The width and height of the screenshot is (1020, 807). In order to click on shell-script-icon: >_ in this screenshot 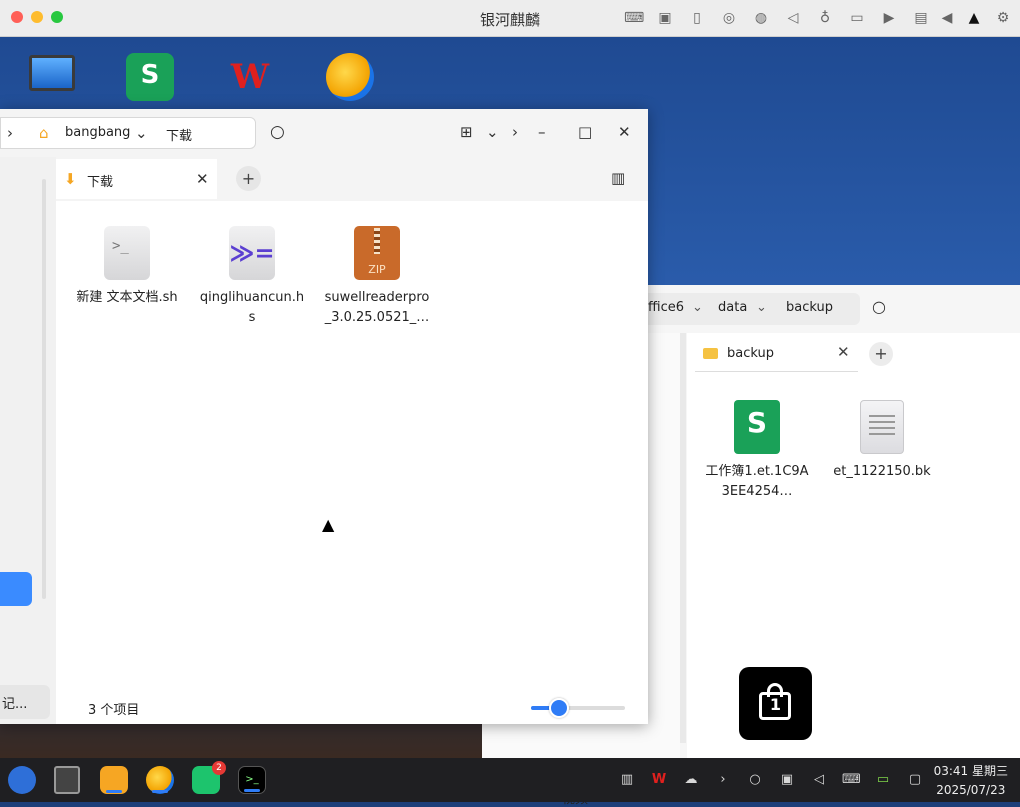, I will do `click(127, 253)`.